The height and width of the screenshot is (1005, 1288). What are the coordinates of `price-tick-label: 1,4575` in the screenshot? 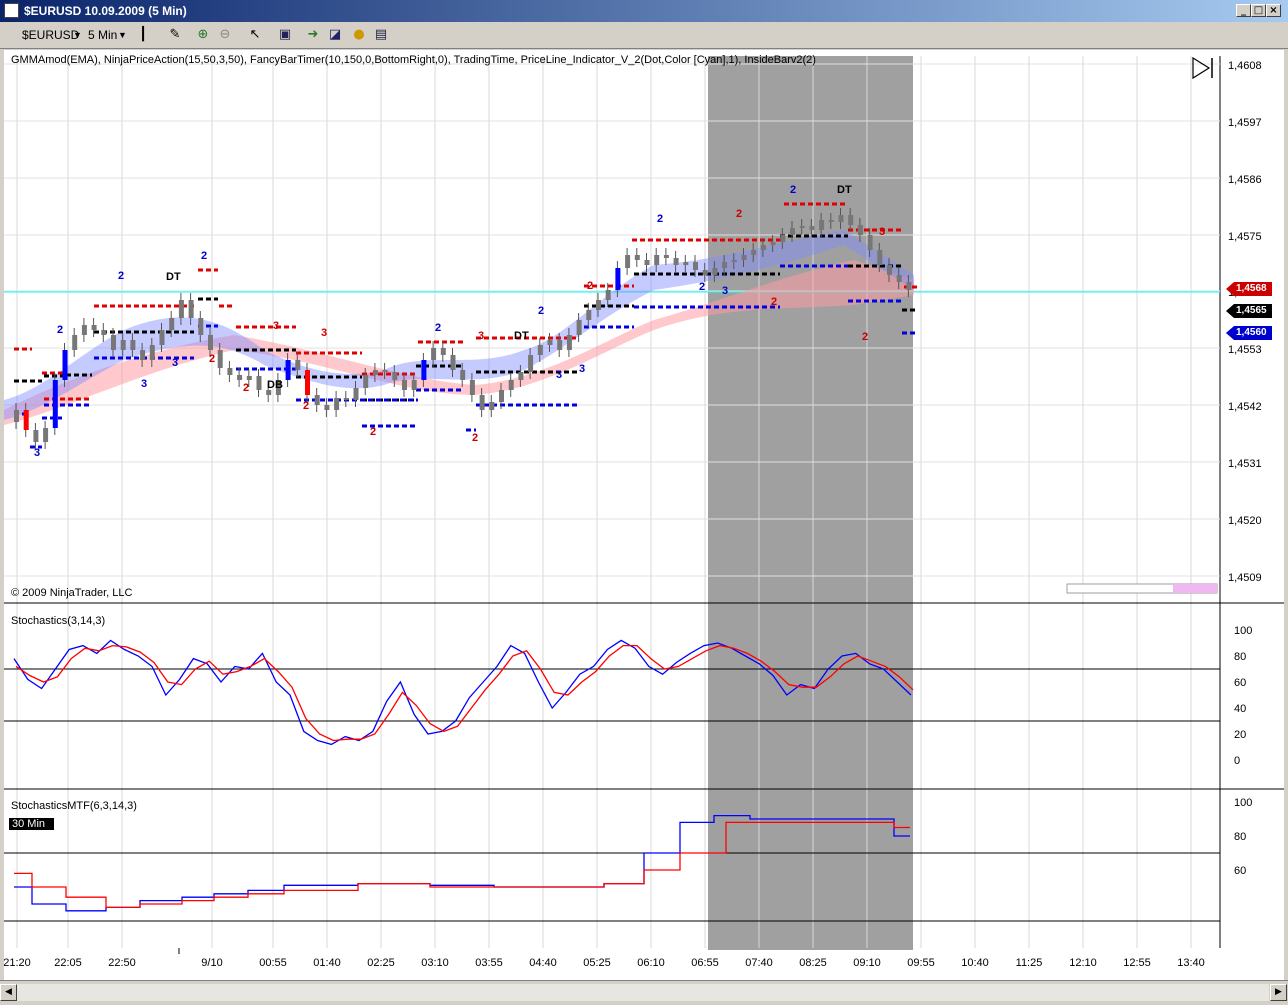 It's located at (1245, 237).